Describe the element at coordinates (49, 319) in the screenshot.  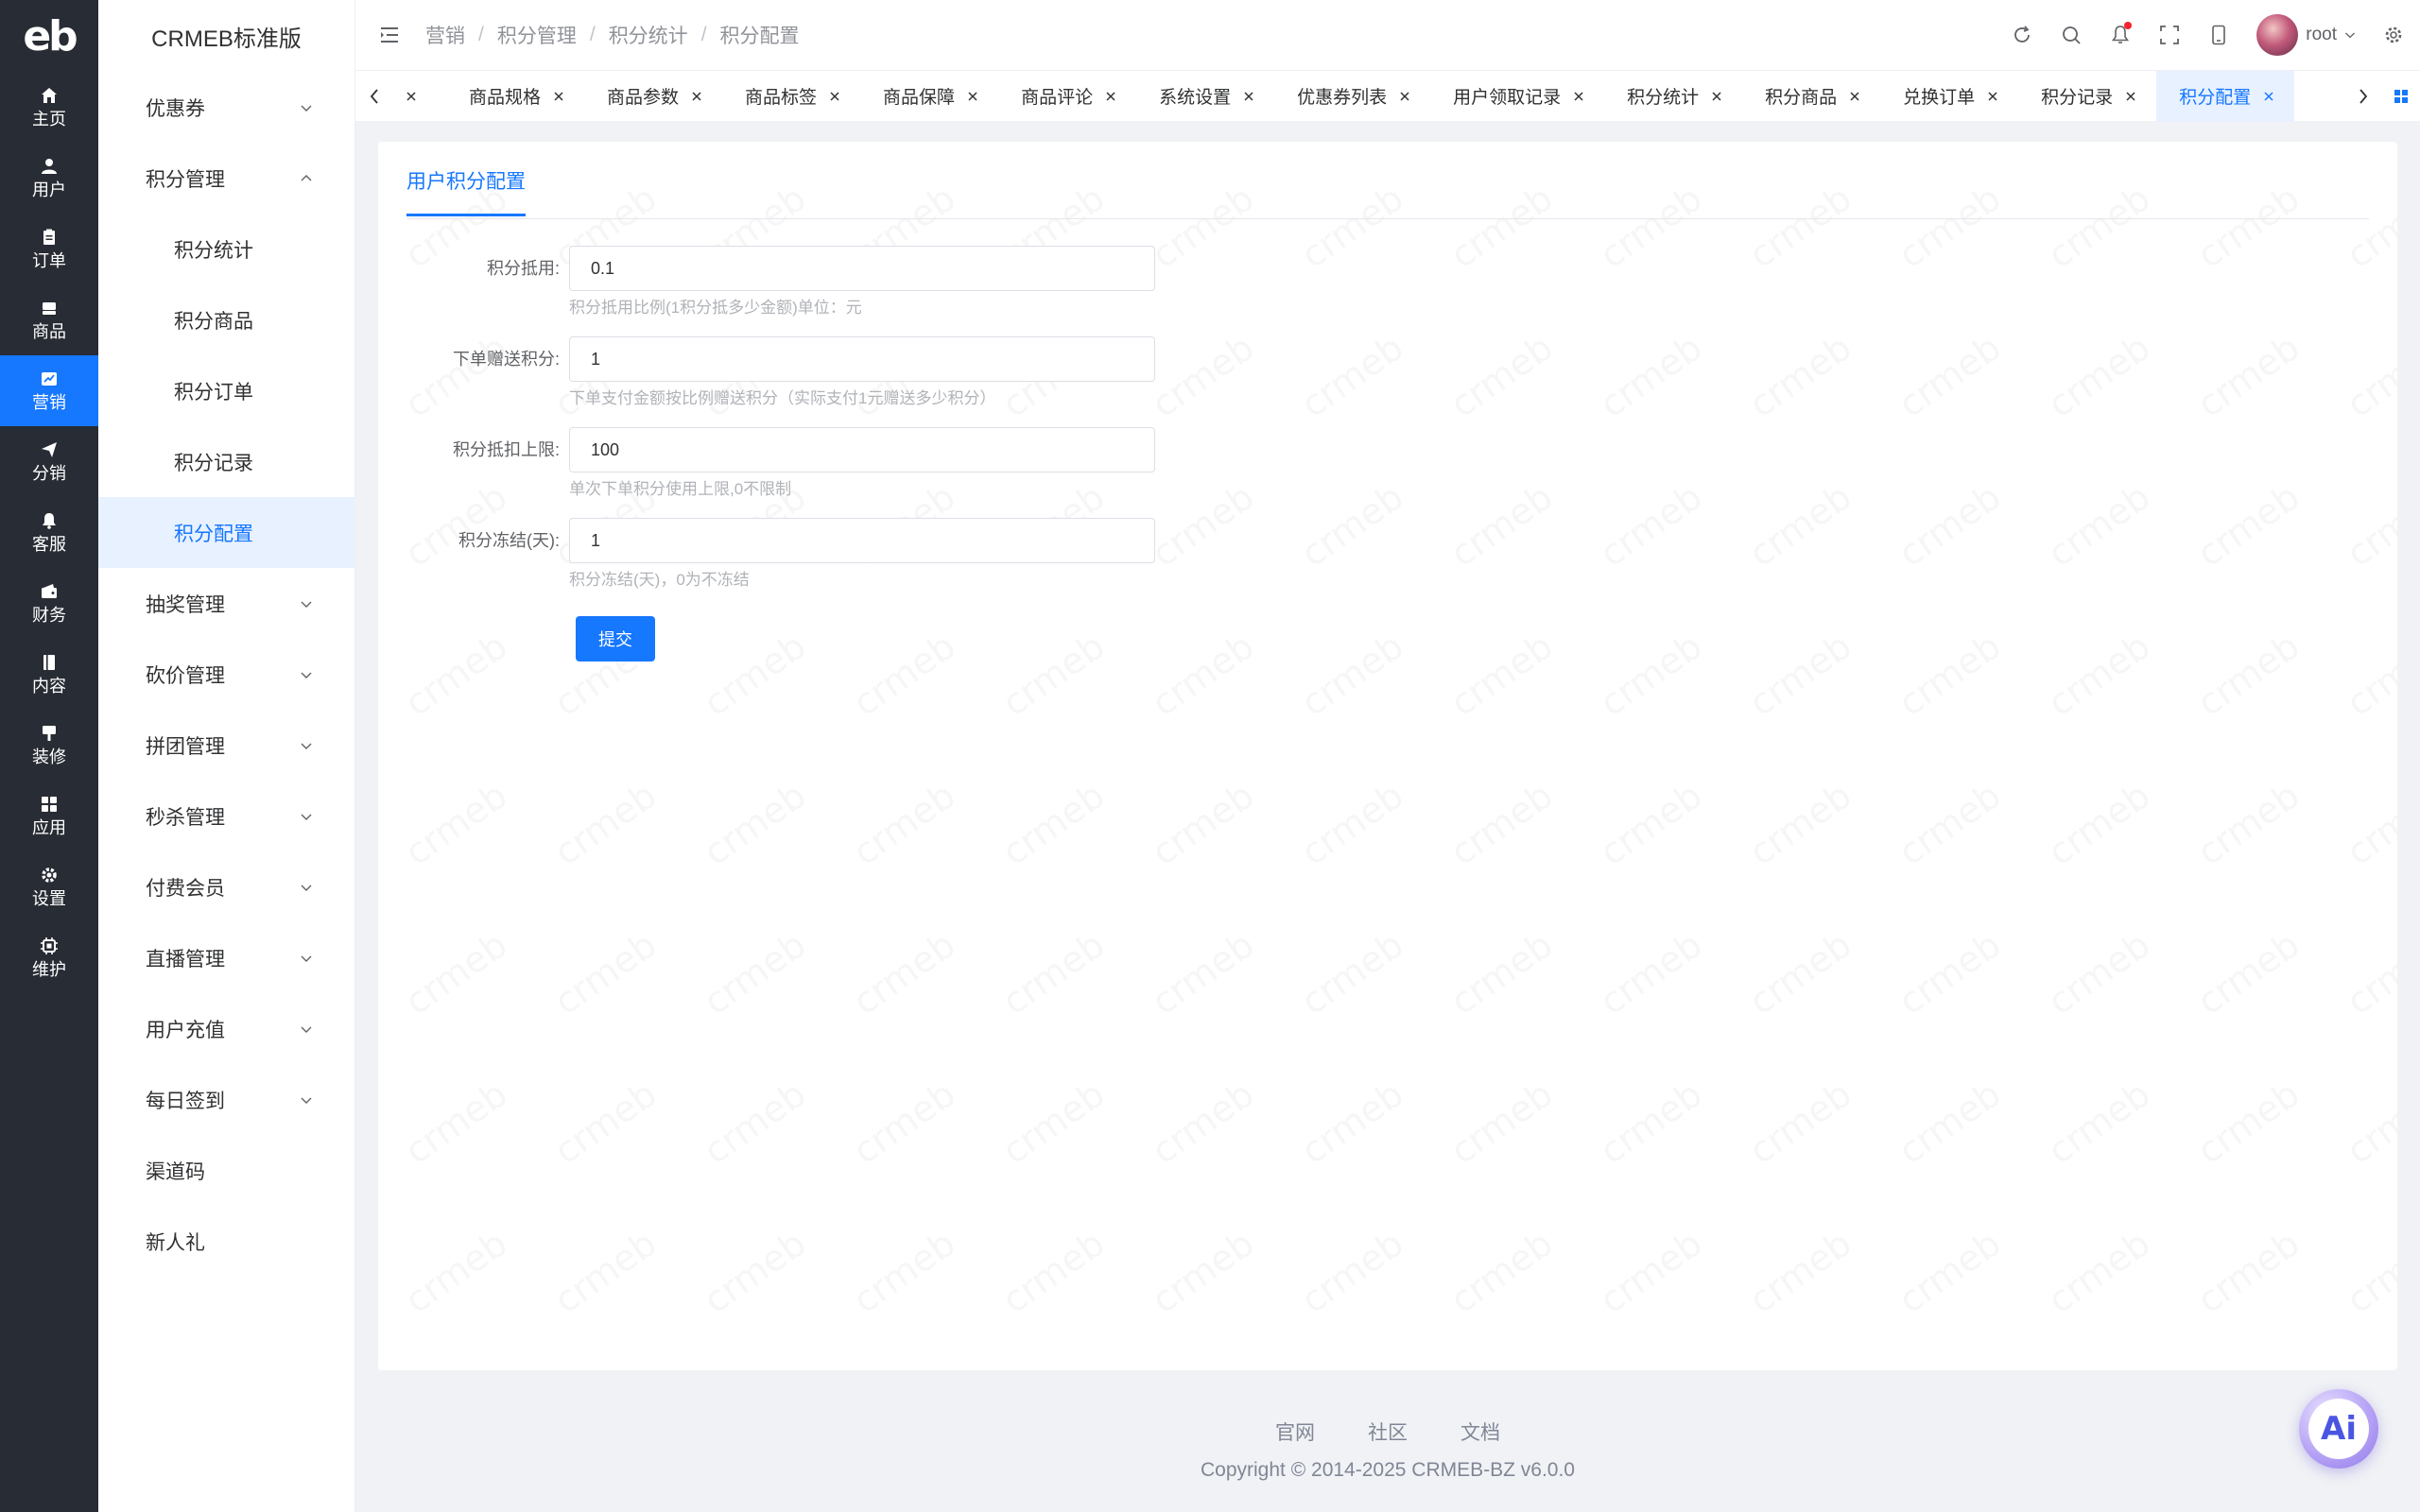
I see `rail-item-product: 商品` at that location.